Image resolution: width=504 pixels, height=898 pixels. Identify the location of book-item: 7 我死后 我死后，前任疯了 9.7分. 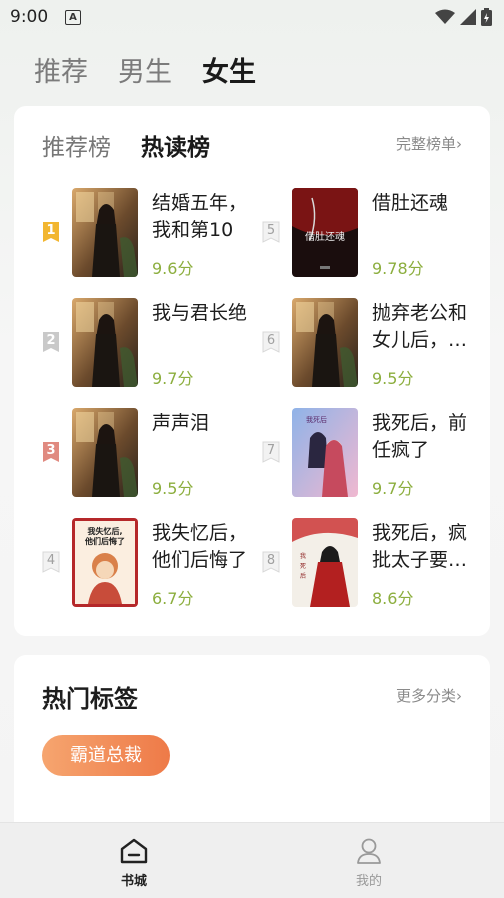
(372, 453).